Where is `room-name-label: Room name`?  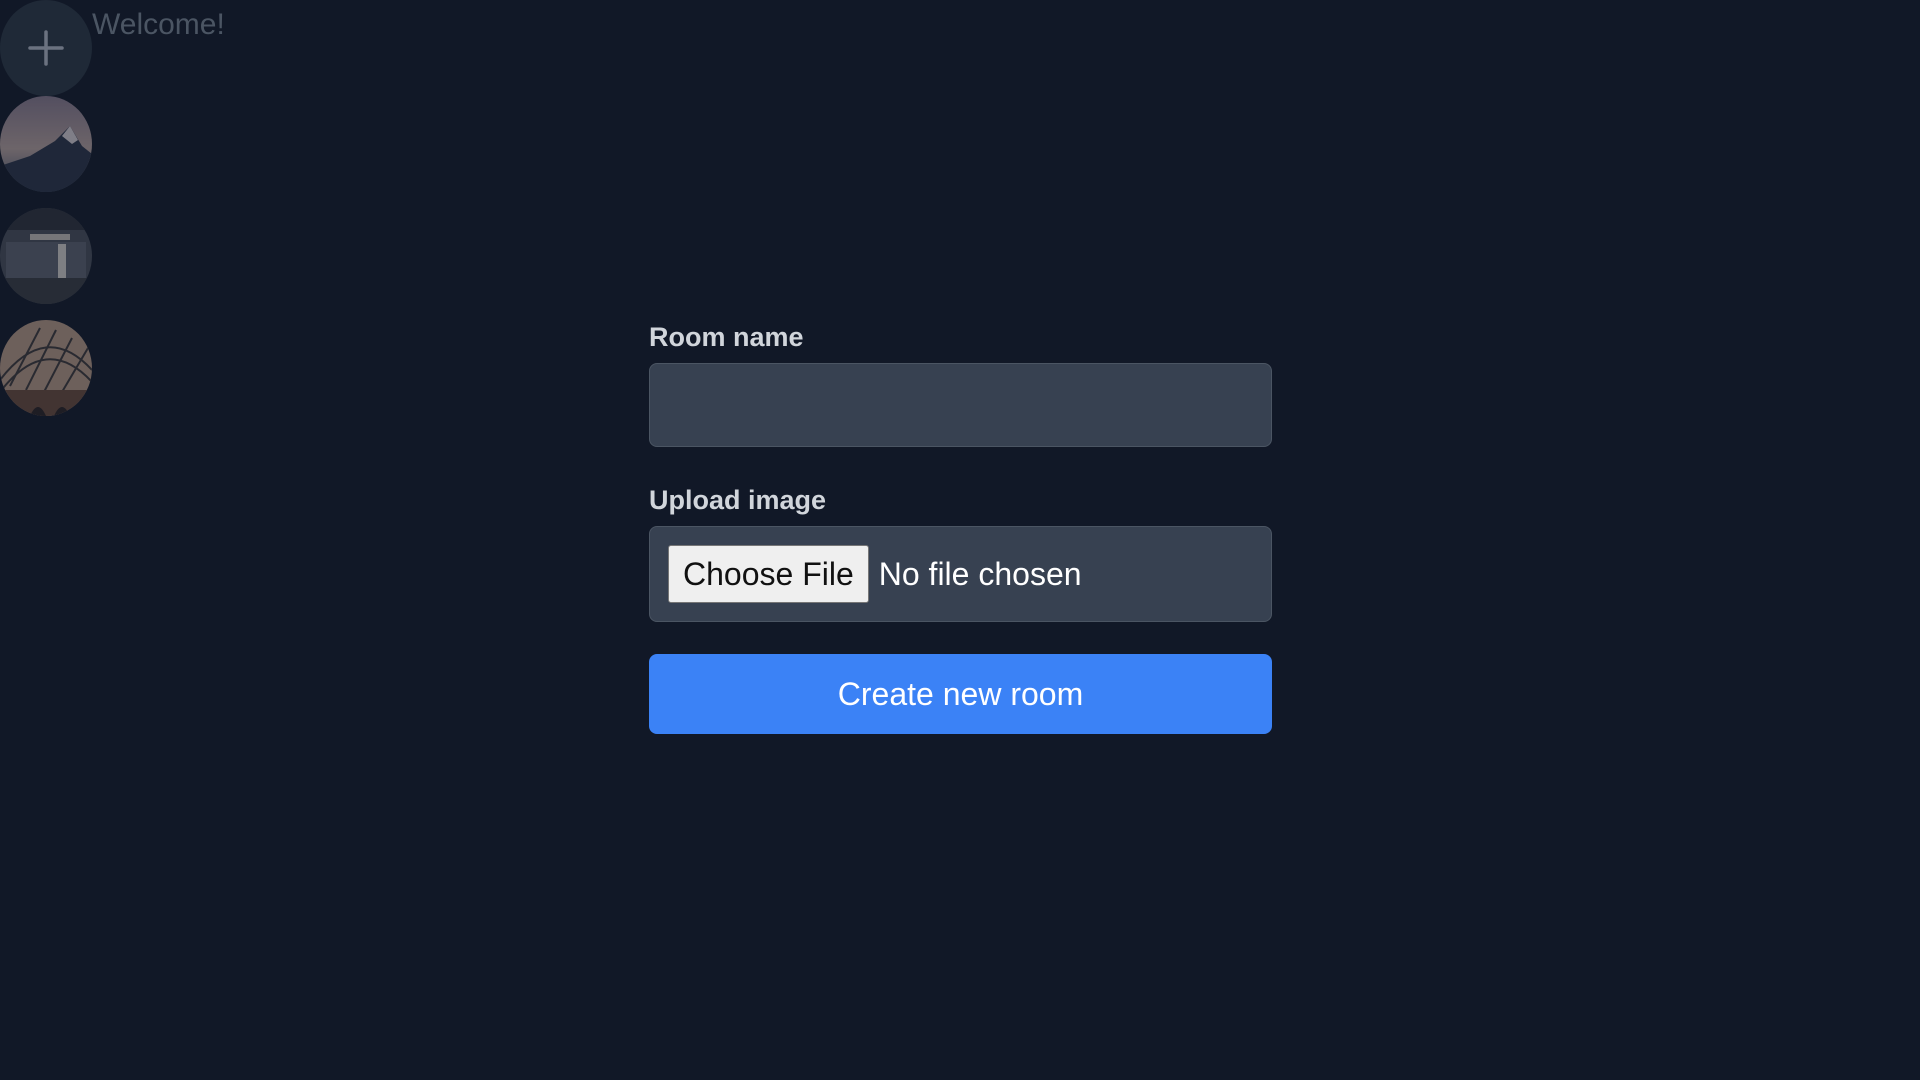 room-name-label: Room name is located at coordinates (726, 337).